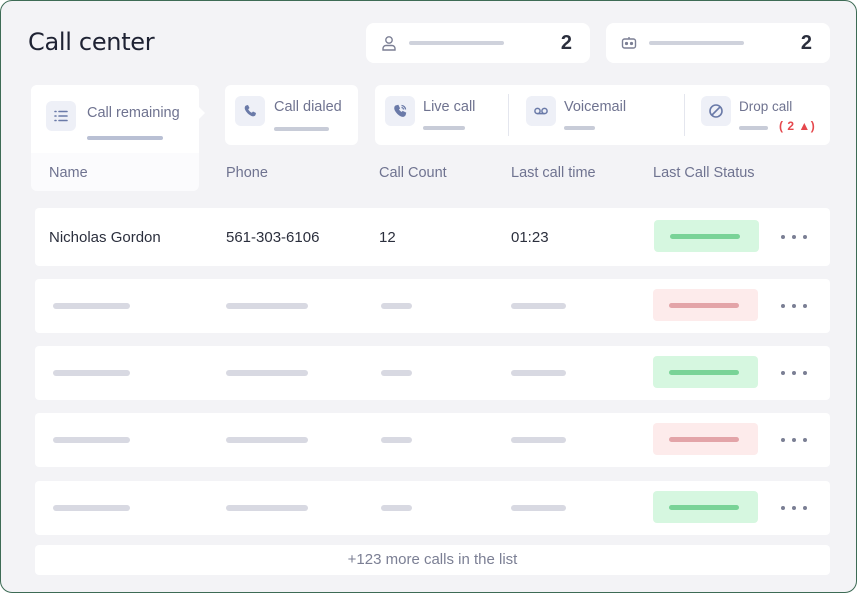  Describe the element at coordinates (444, 128) in the screenshot. I see `tab-live-call-bar` at that location.